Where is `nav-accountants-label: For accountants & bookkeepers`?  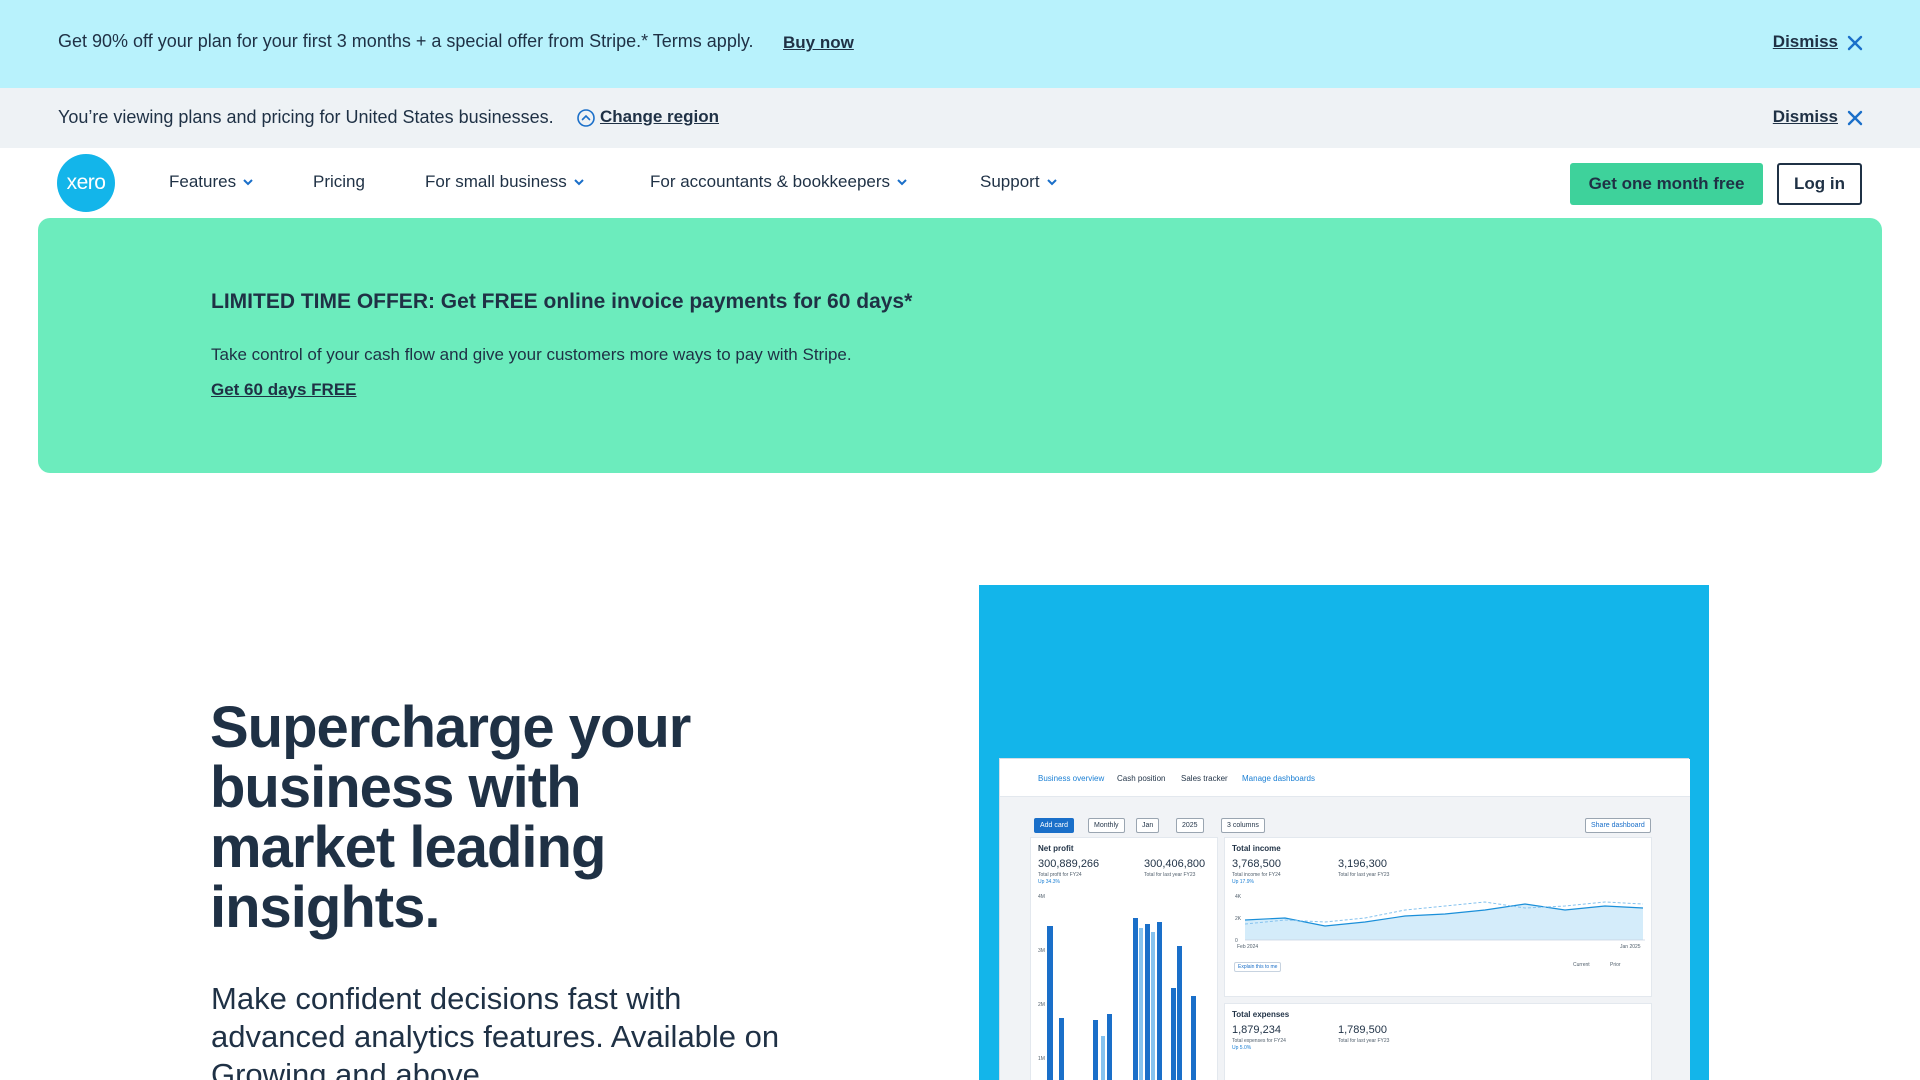 nav-accountants-label: For accountants & bookkeepers is located at coordinates (770, 181).